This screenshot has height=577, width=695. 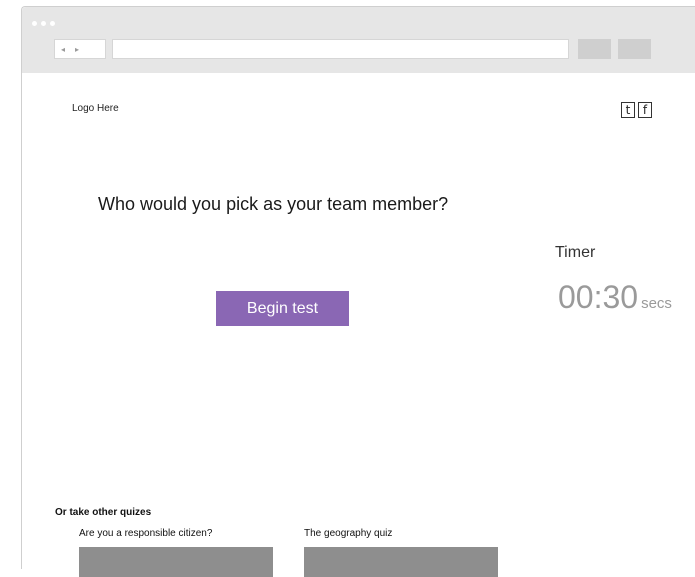 What do you see at coordinates (401, 533) in the screenshot?
I see `quiz-card-title: The geography quiz` at bounding box center [401, 533].